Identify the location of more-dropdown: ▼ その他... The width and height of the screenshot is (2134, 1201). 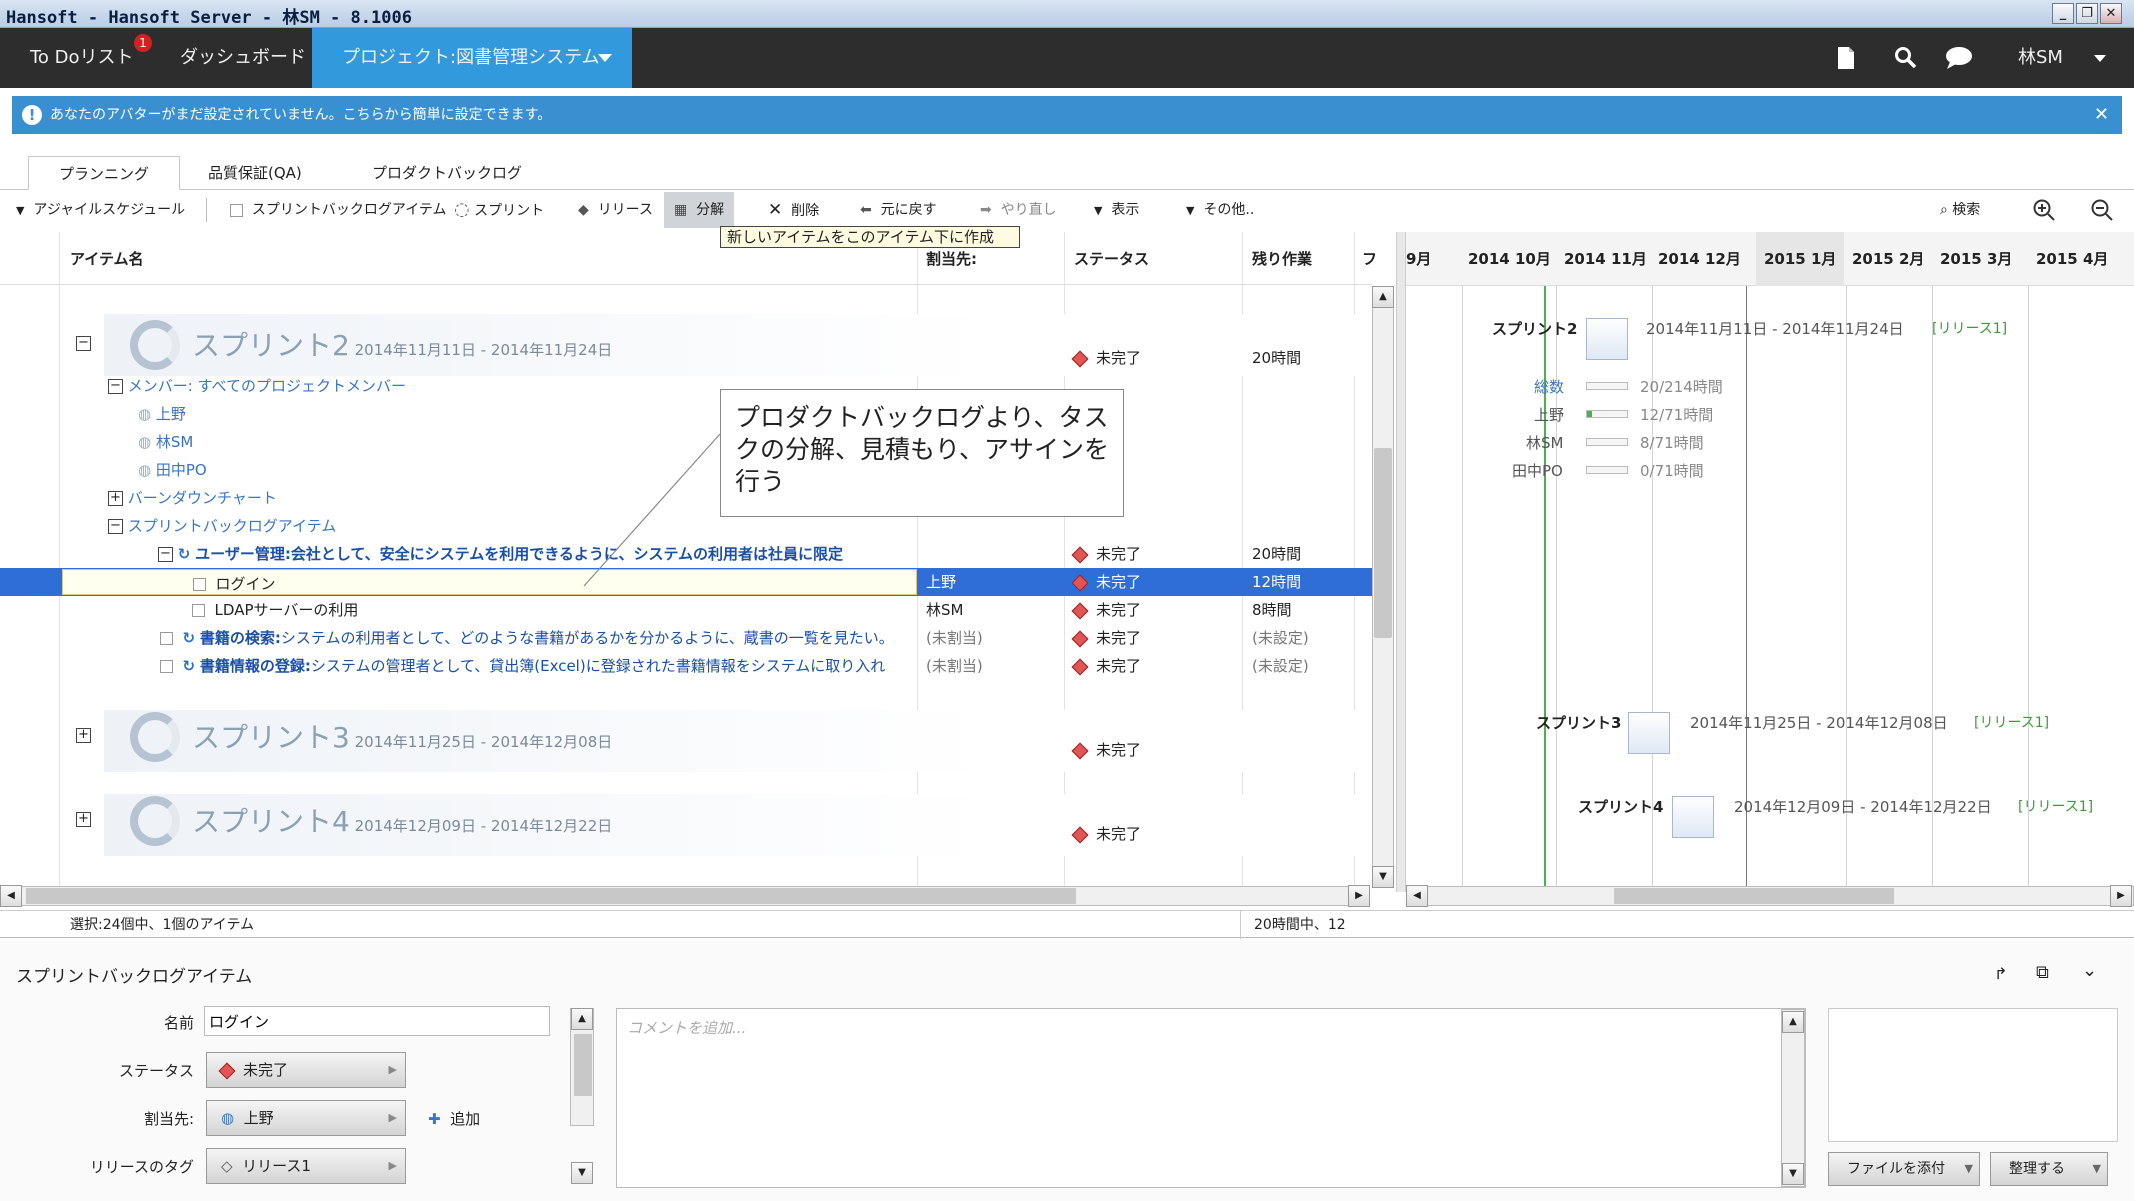
(1220, 210).